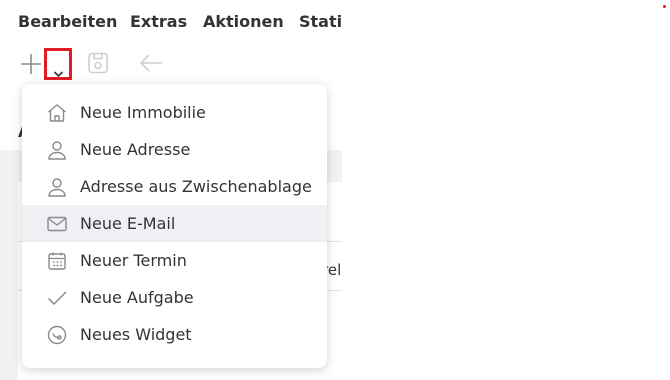 Image resolution: width=670 pixels, height=380 pixels. What do you see at coordinates (135, 149) in the screenshot?
I see `menu-item-label: Neue Adresse` at bounding box center [135, 149].